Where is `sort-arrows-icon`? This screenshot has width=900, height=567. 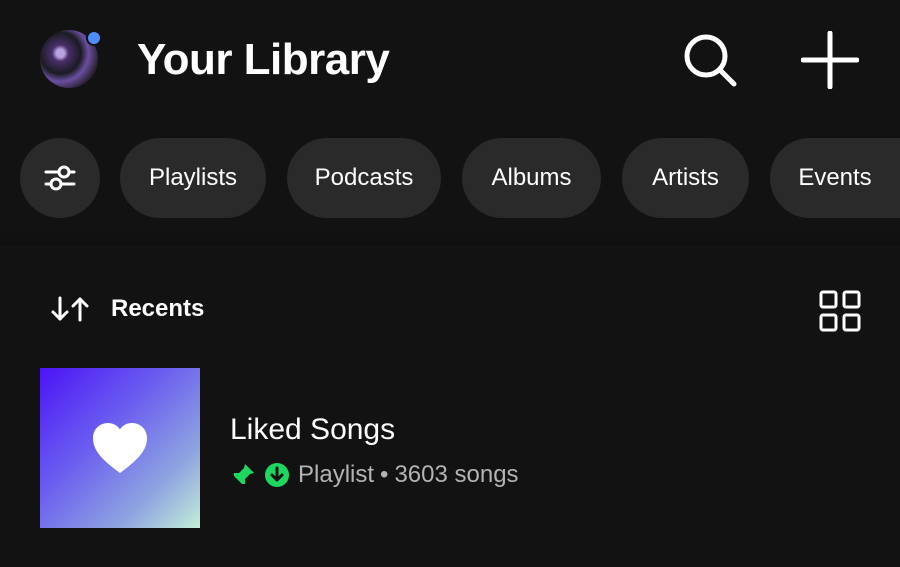 sort-arrows-icon is located at coordinates (71, 309).